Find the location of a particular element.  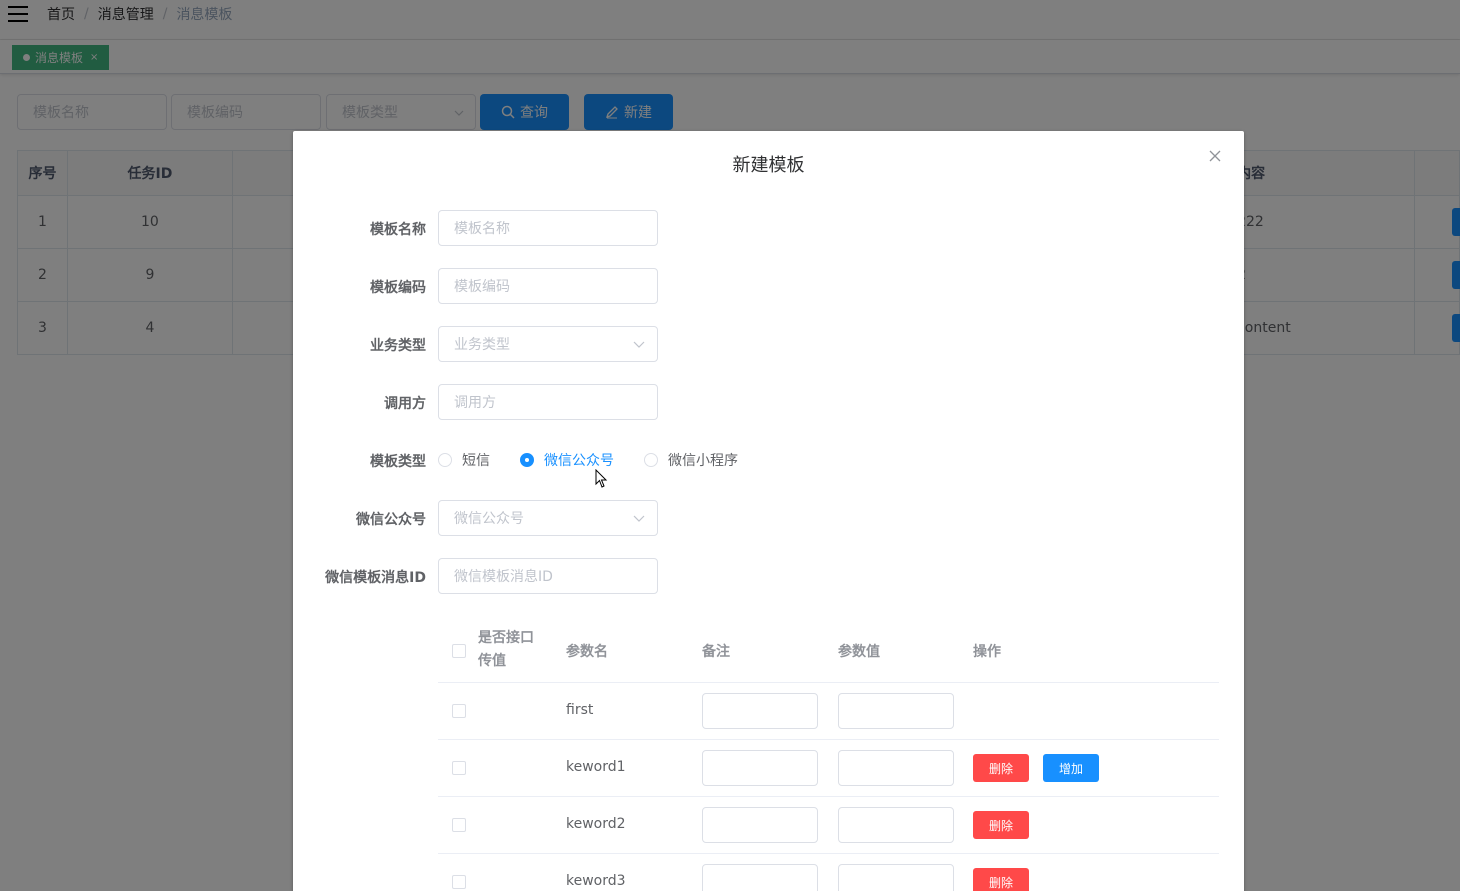

radio-wechat-mini: 微信小程序 is located at coordinates (691, 460).